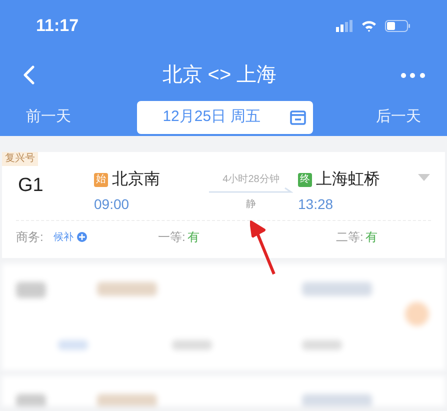 This screenshot has height=411, width=447. Describe the element at coordinates (369, 26) in the screenshot. I see `wifi-icon` at that location.